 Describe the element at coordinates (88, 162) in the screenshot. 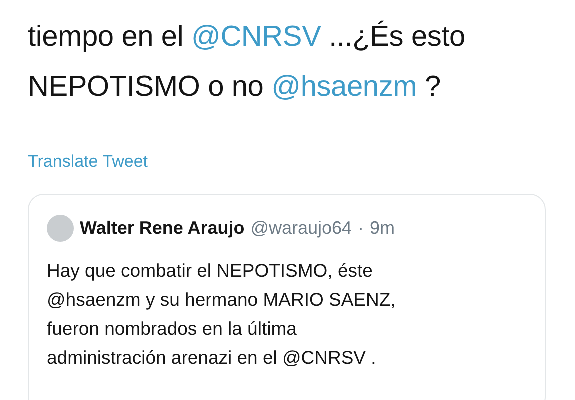

I see `translate-tweet-link: Translate Tweet` at that location.